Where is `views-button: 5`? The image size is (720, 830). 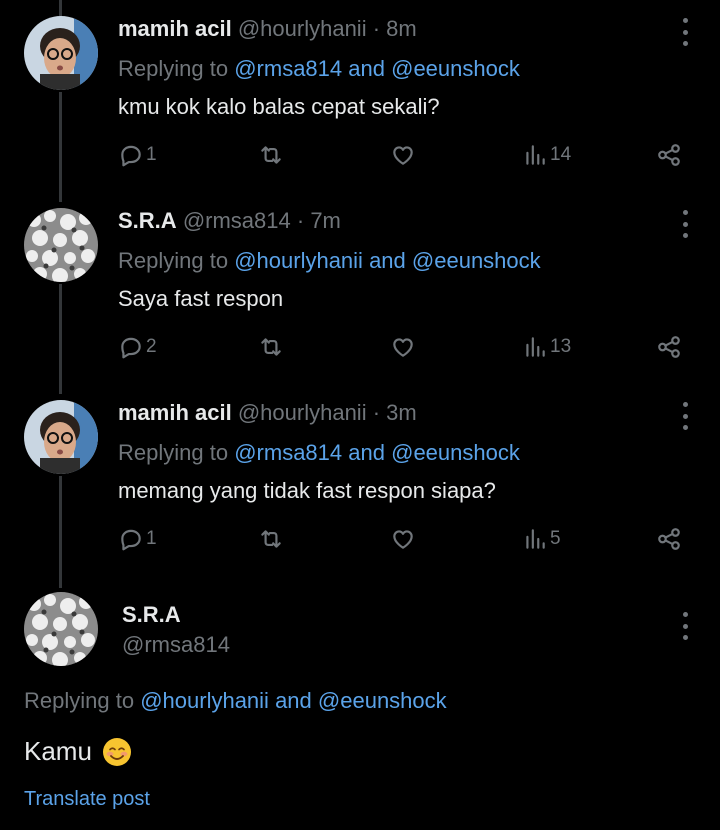 views-button: 5 is located at coordinates (541, 539).